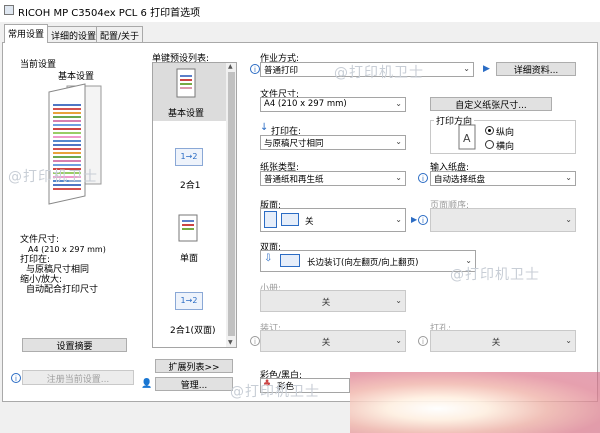 Image resolution: width=600 pixels, height=433 pixels. What do you see at coordinates (190, 184) in the screenshot?
I see `preset-item-label: 2合1` at bounding box center [190, 184].